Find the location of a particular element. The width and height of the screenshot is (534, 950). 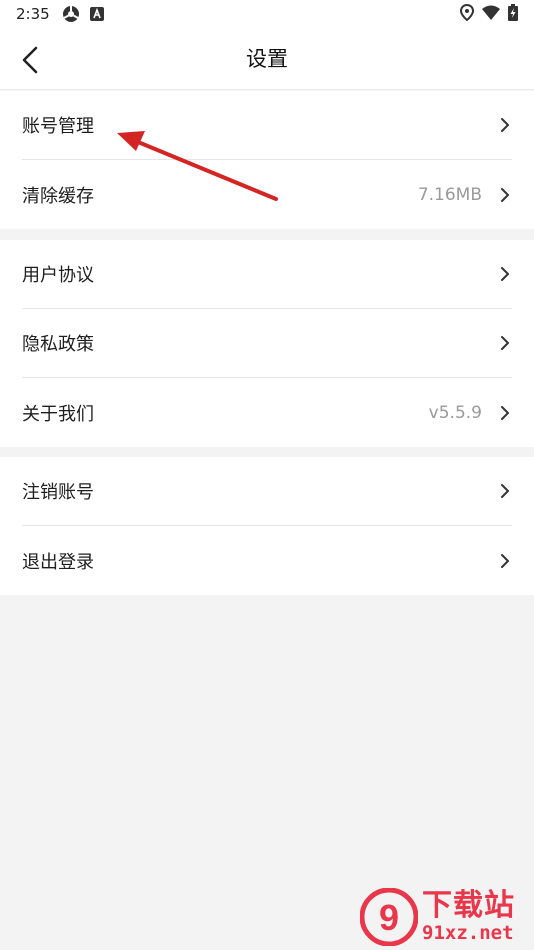

location-icon is located at coordinates (467, 14).